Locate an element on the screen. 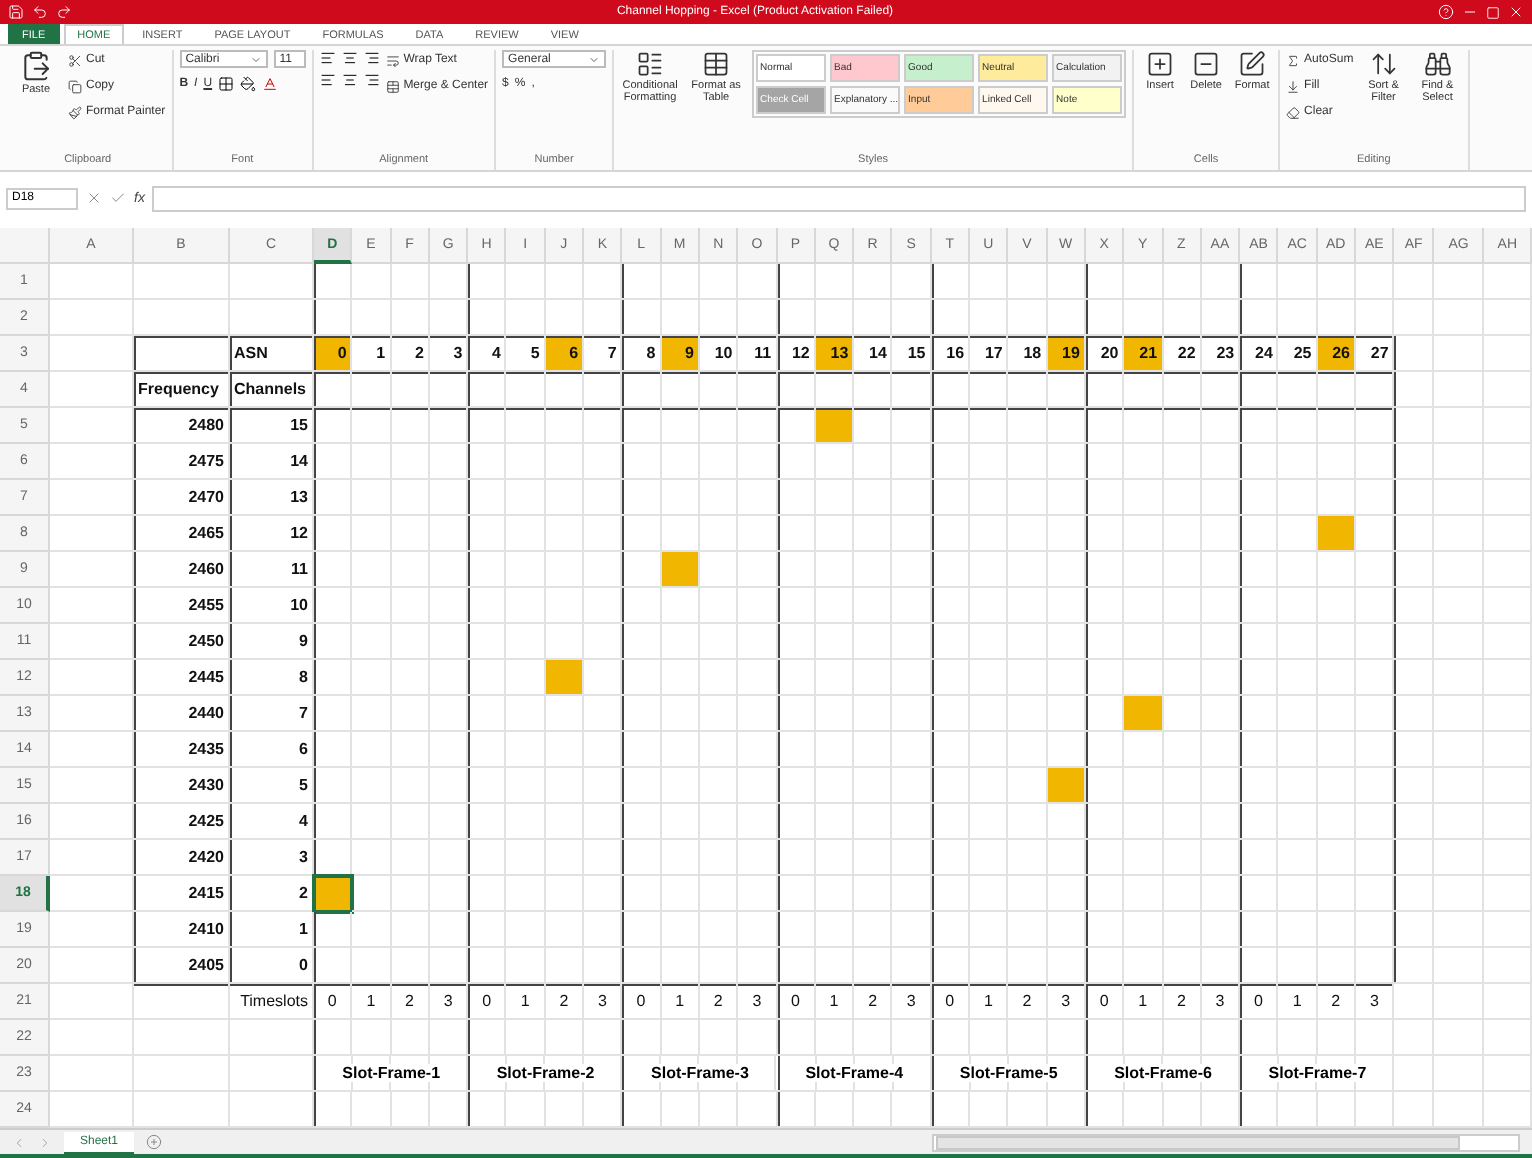  frequency-cell: 2415 is located at coordinates (182, 894).